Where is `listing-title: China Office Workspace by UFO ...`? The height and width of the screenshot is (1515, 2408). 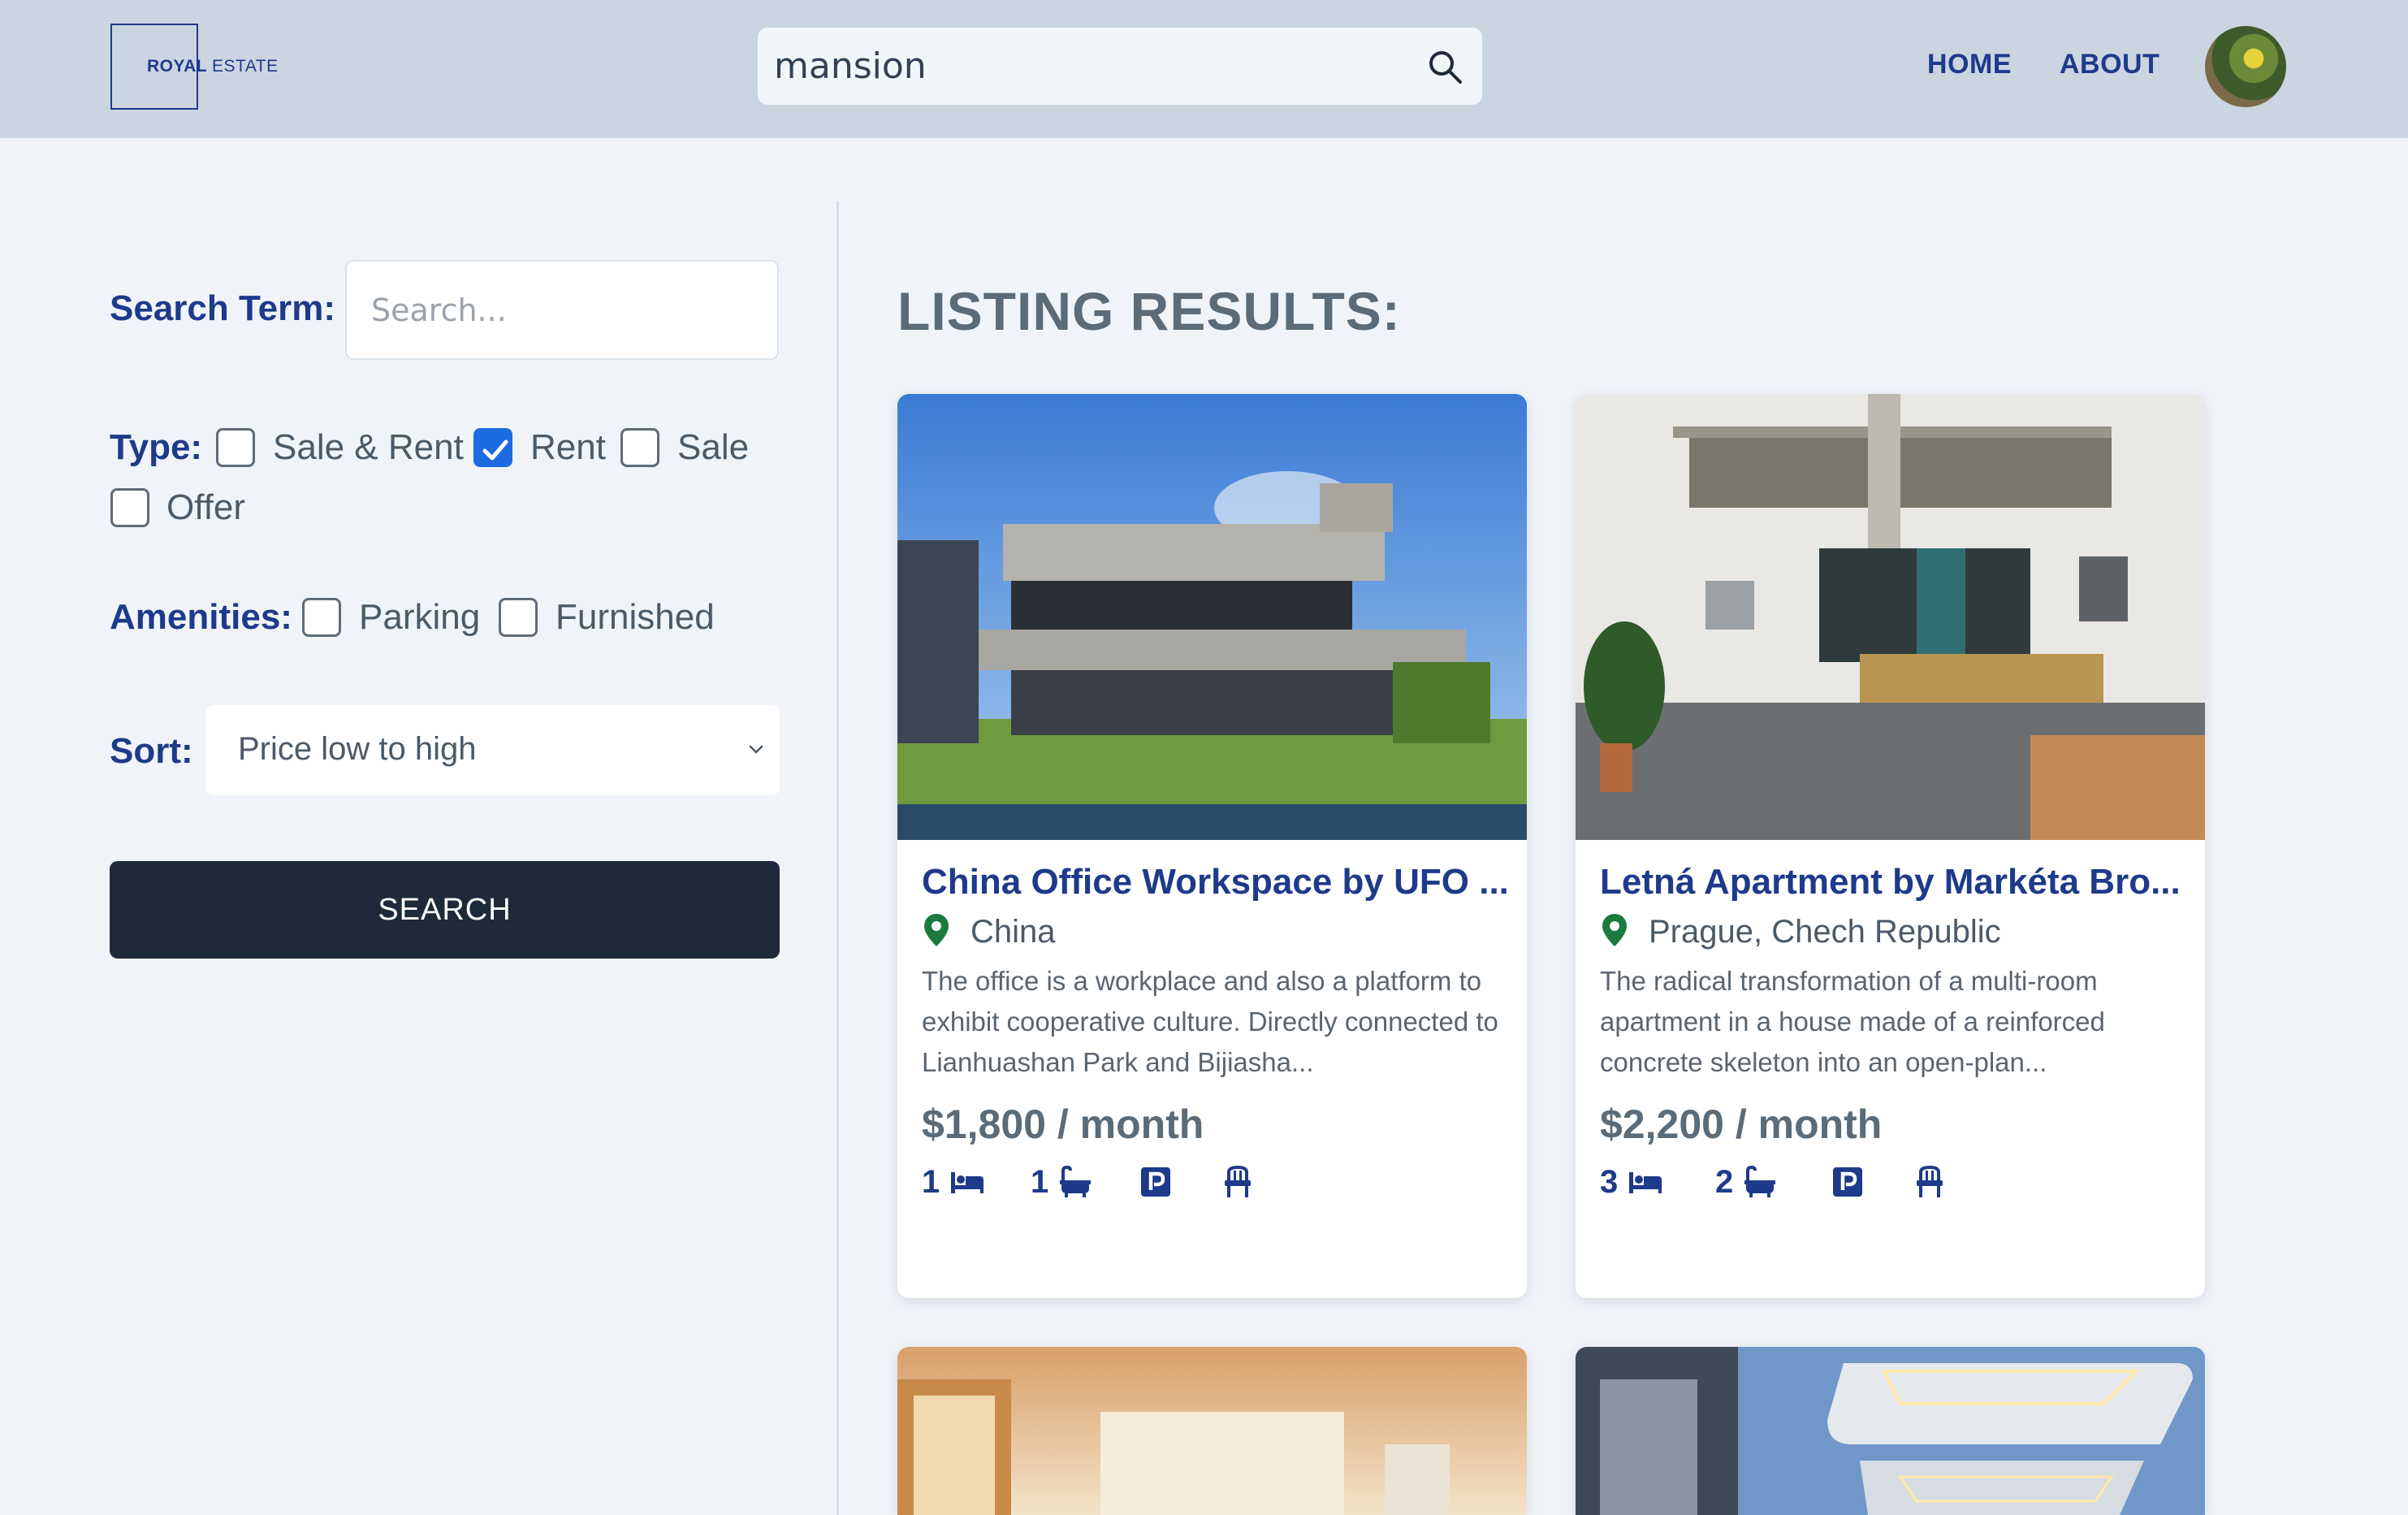 listing-title: China Office Workspace by UFO ... is located at coordinates (1214, 882).